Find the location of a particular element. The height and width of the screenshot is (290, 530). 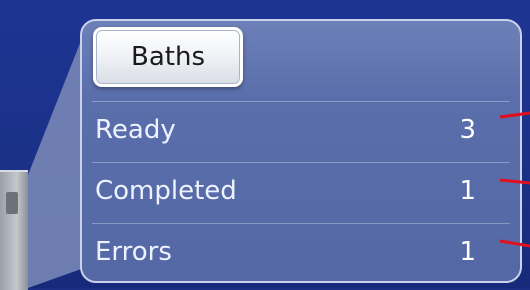

status-row-value: 3 is located at coordinates (467, 130).